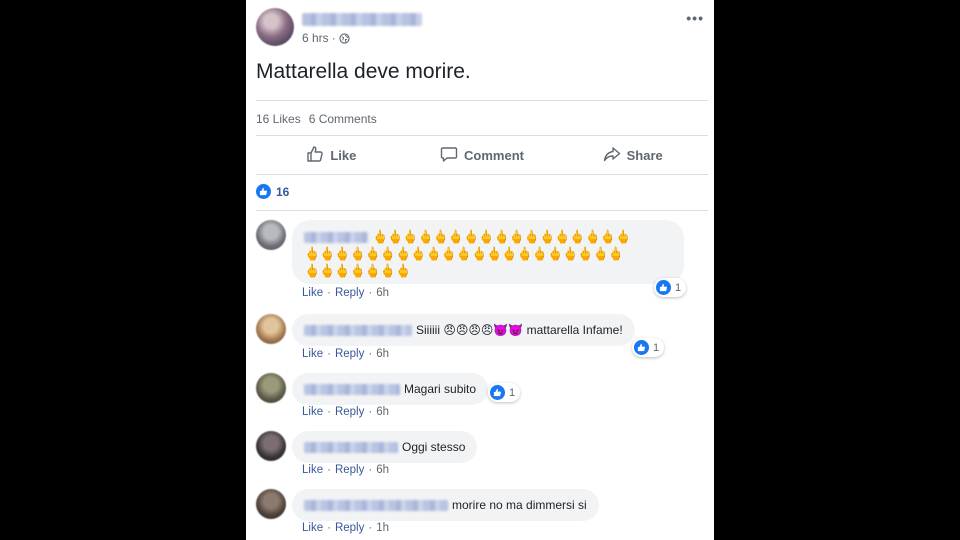 This screenshot has width=960, height=540. I want to click on engagement-counts: 16 Likes 6 Comments, so click(316, 119).